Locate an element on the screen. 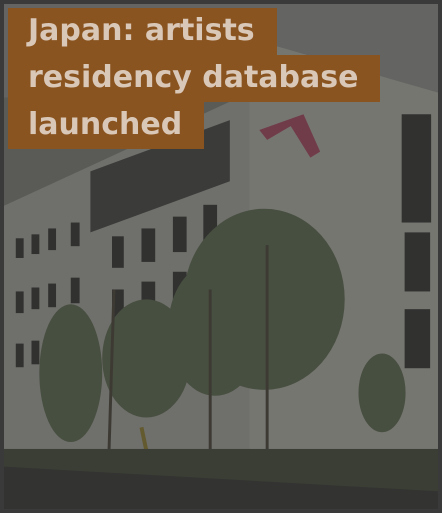 The image size is (442, 513). headline-line-1: Japan: artists is located at coordinates (142, 31).